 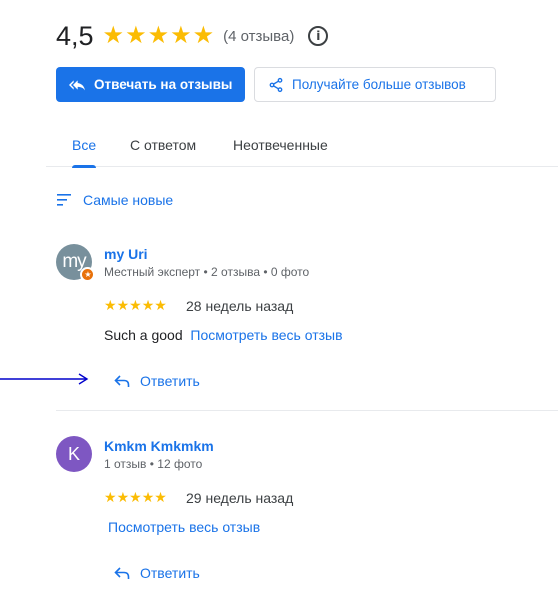 I want to click on rating-stars: ★ ★ ★ ★ ★, so click(x=159, y=36).